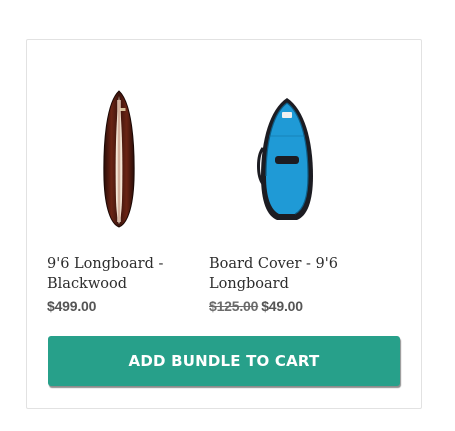 This screenshot has width=455, height=431. Describe the element at coordinates (282, 306) in the screenshot. I see `product-price: $49.00` at that location.